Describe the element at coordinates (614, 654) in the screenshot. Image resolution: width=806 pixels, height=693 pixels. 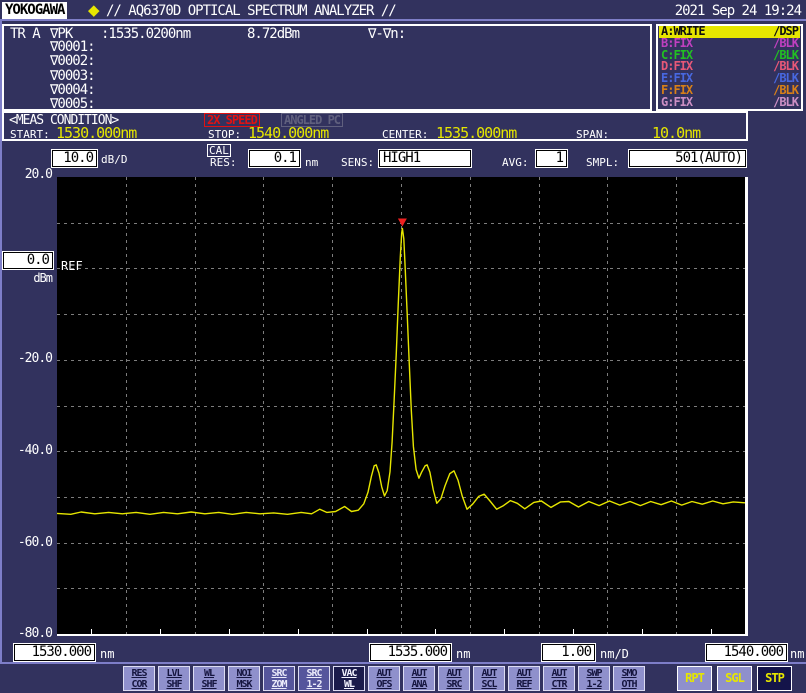
I see `x-scale-unit: nm/D` at that location.